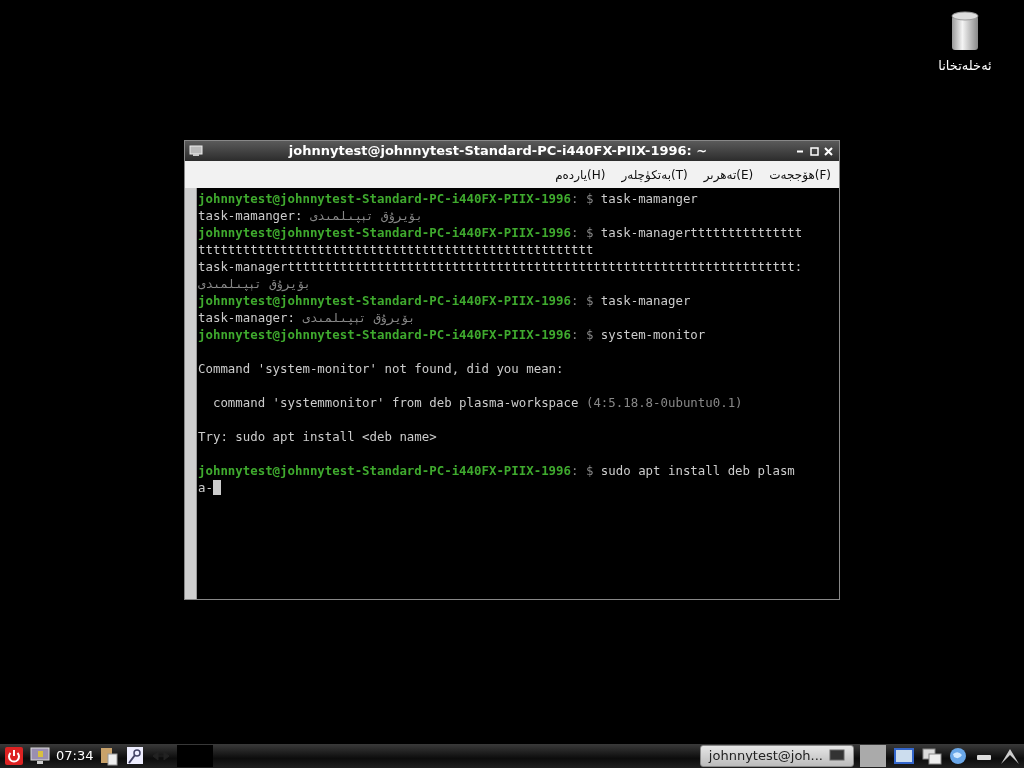 The width and height of the screenshot is (1024, 768). Describe the element at coordinates (664, 402) in the screenshot. I see `terminal-text: (4:5.18.8-0ubuntu0.1)` at that location.